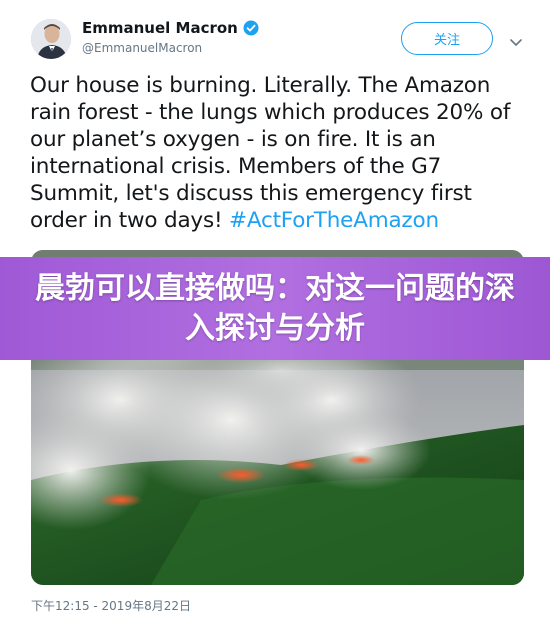  I want to click on avatar, so click(51, 39).